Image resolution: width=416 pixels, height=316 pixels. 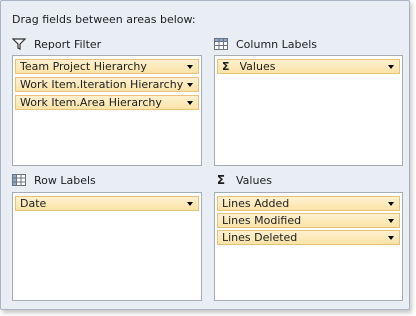 What do you see at coordinates (308, 220) in the screenshot?
I see `field-lines-modified: Lines Modified` at bounding box center [308, 220].